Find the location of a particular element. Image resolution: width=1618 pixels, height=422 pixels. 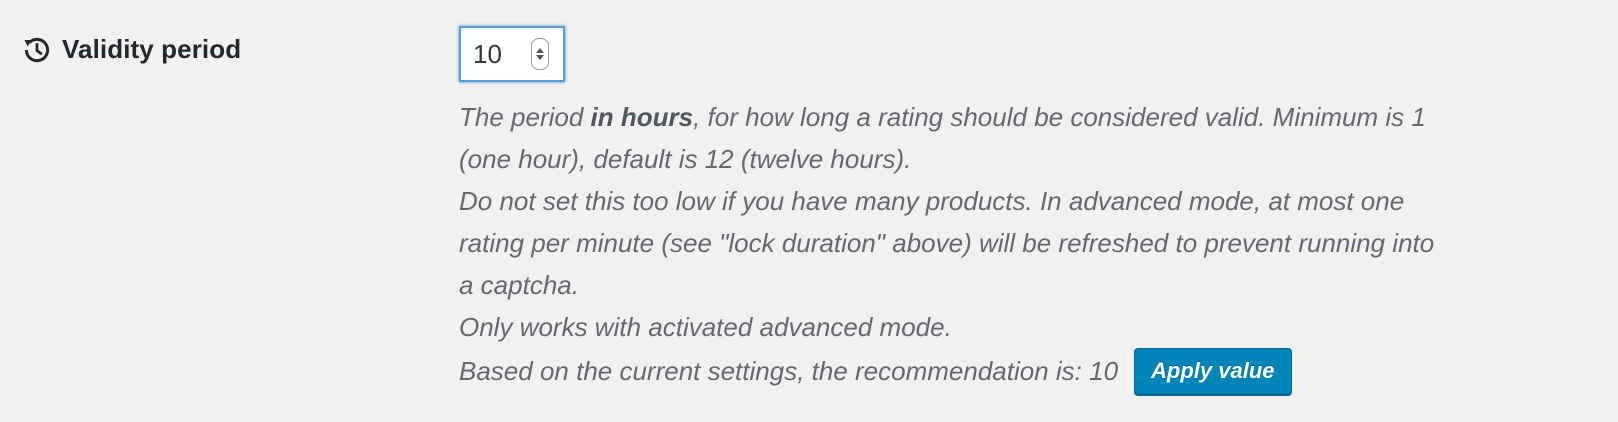

description-bold-text: in hours is located at coordinates (642, 117).